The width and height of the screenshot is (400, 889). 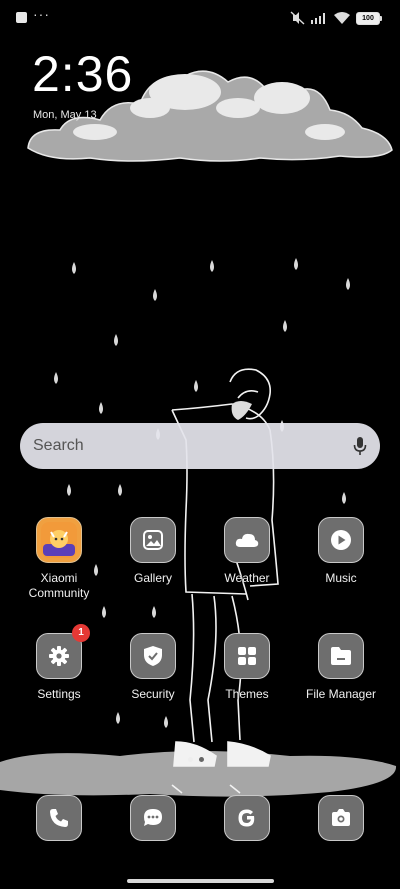 I want to click on app-weather: Weather, so click(x=247, y=551).